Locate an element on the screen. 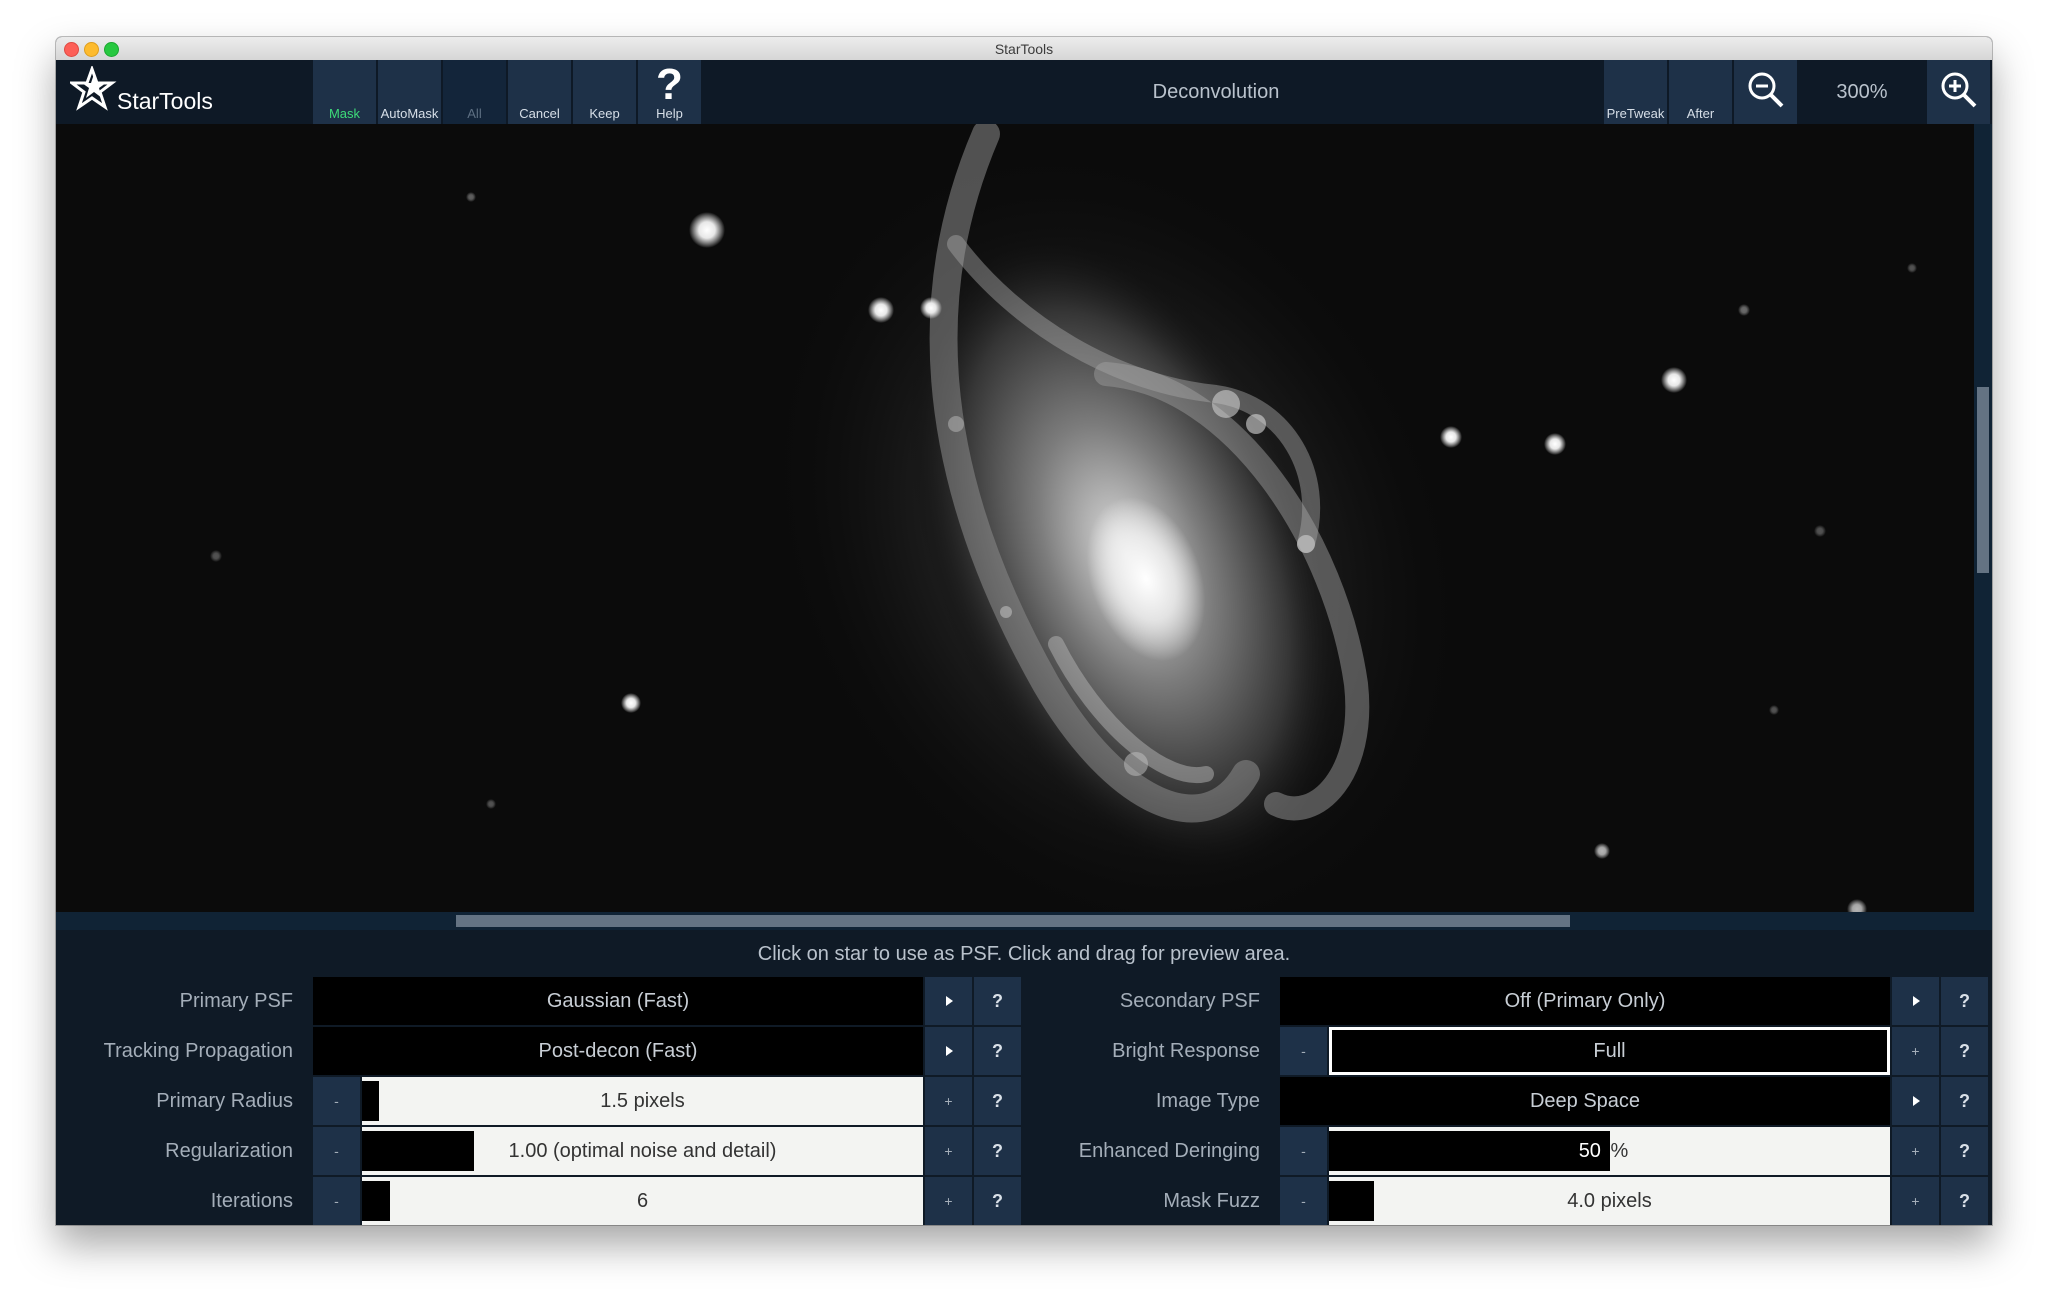  zoom-in-icon is located at coordinates (1959, 90).